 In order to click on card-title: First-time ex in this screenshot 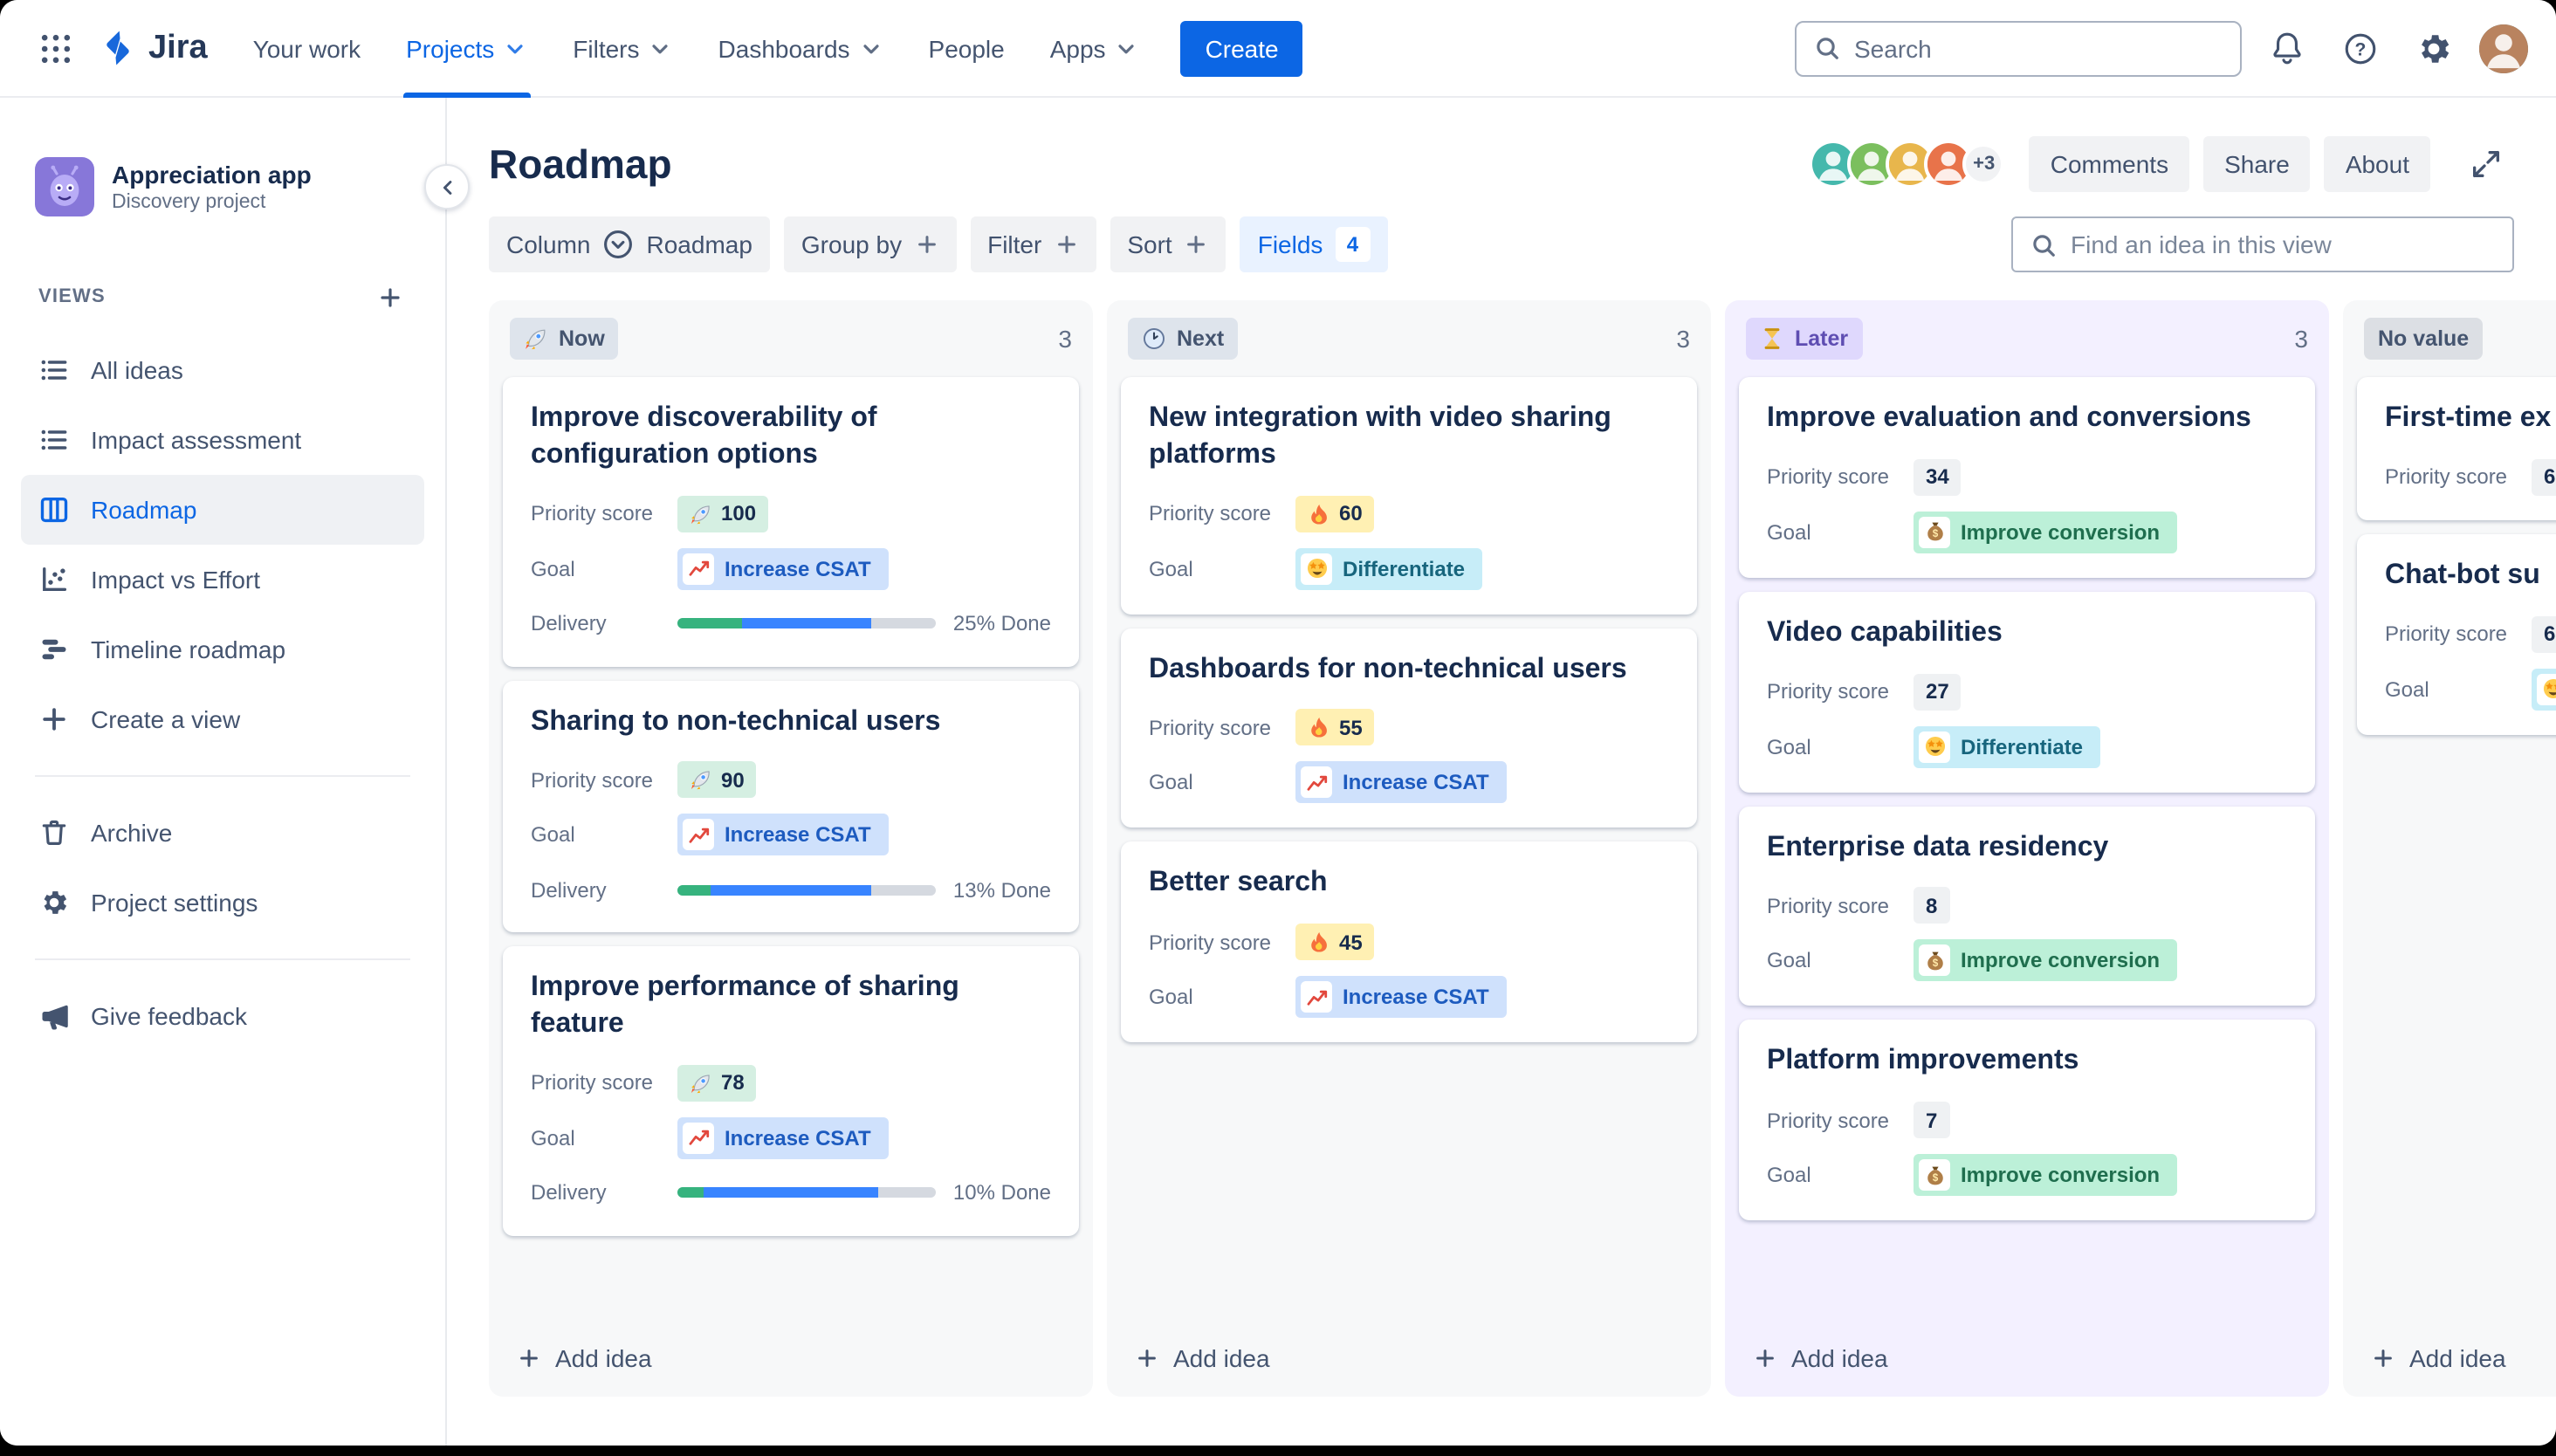, I will do `click(2468, 418)`.